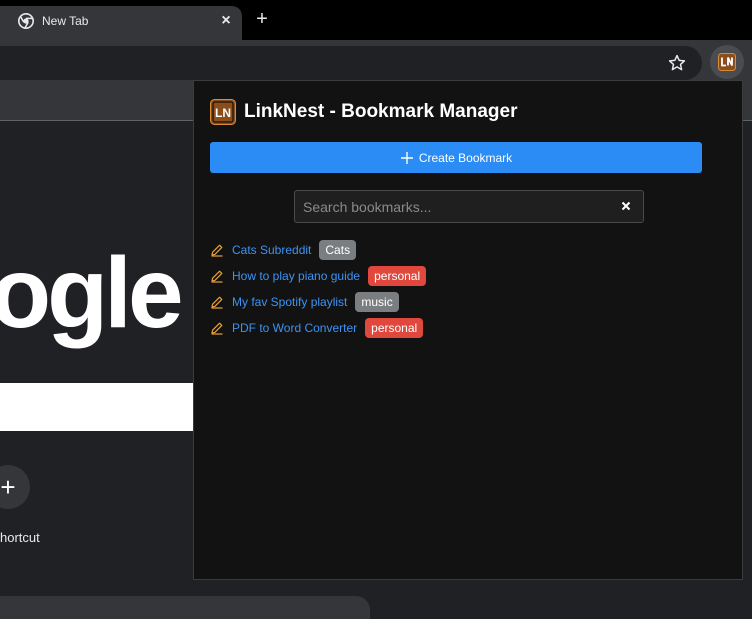 This screenshot has width=752, height=619. Describe the element at coordinates (460, 250) in the screenshot. I see `bookmark-row: Cats Subreddit Cats` at that location.